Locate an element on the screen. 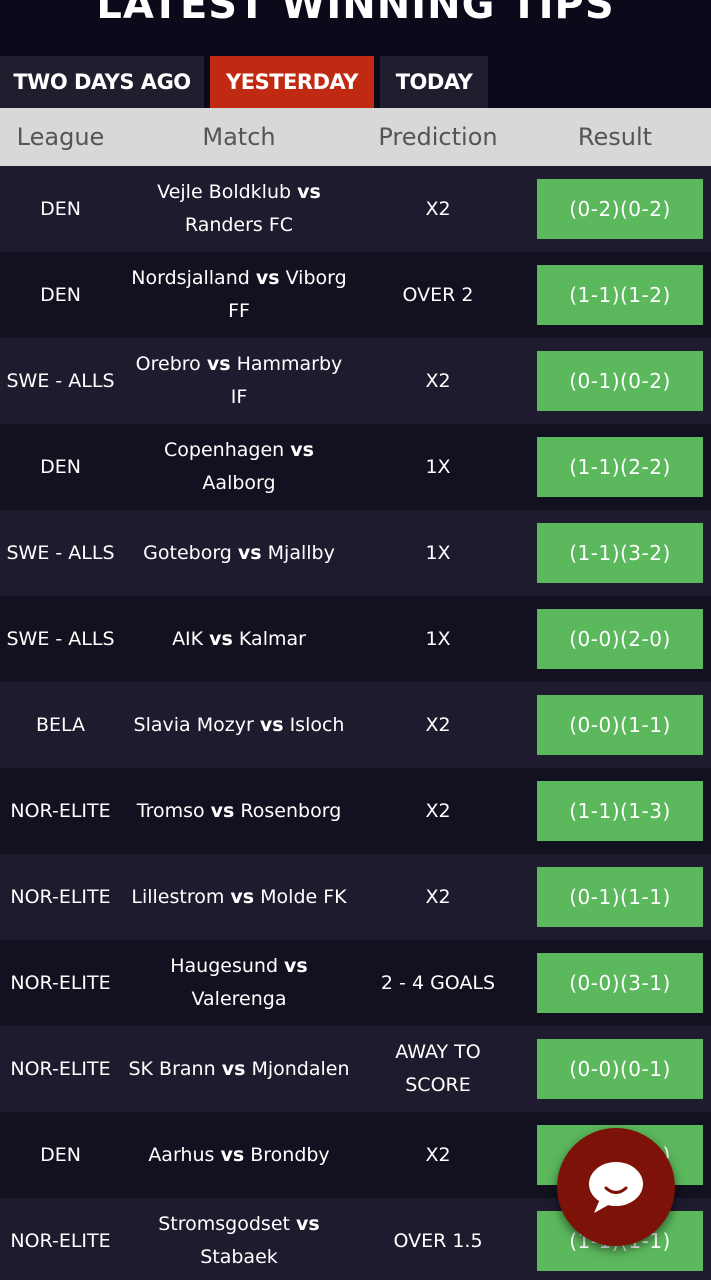 The height and width of the screenshot is (1280, 711). result-cell: (0-0)(3-1) is located at coordinates (615, 983).